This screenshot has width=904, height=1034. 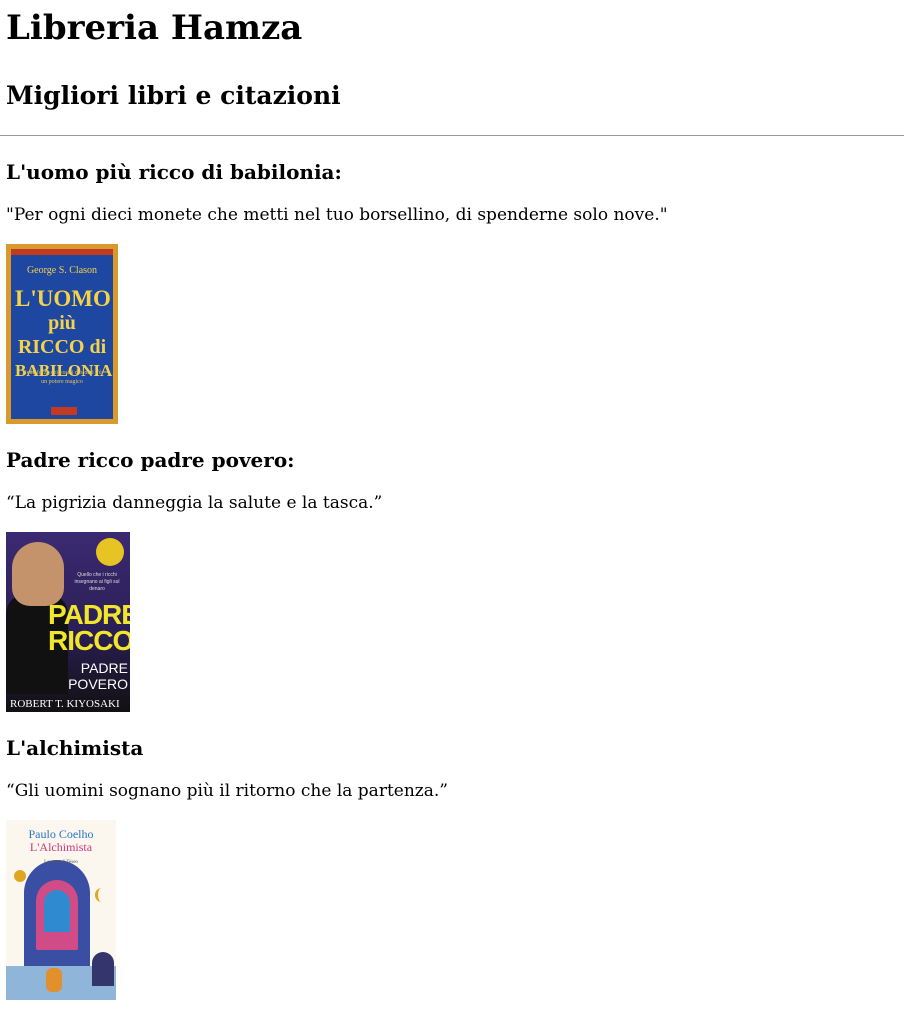 What do you see at coordinates (154, 28) in the screenshot?
I see `site-title: Libreria Hamza` at bounding box center [154, 28].